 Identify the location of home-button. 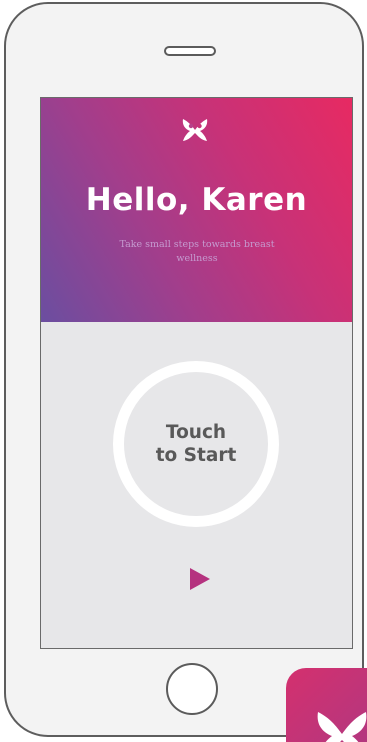
(192, 689).